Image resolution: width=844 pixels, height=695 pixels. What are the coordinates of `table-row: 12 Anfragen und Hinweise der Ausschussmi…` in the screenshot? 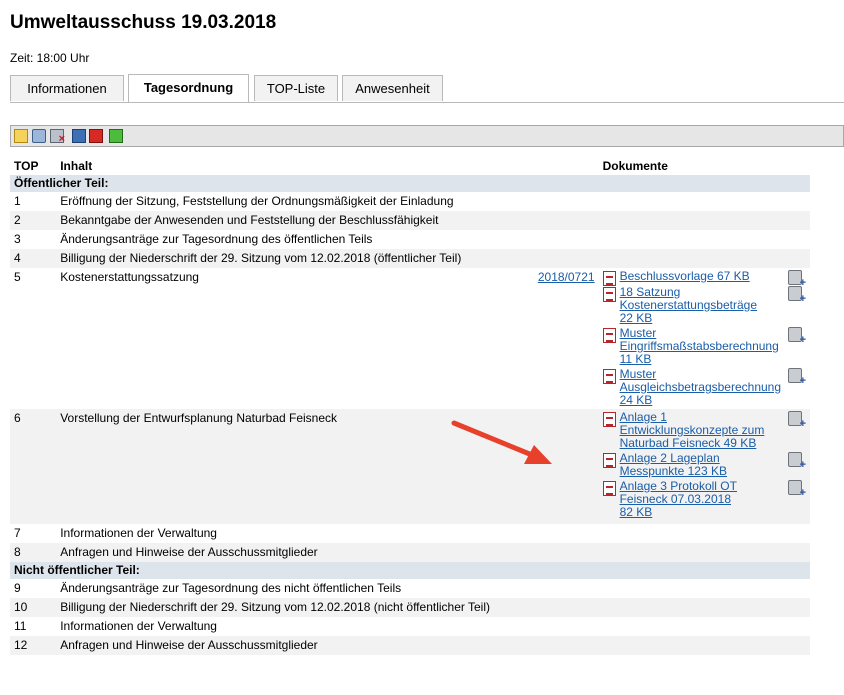 It's located at (410, 645).